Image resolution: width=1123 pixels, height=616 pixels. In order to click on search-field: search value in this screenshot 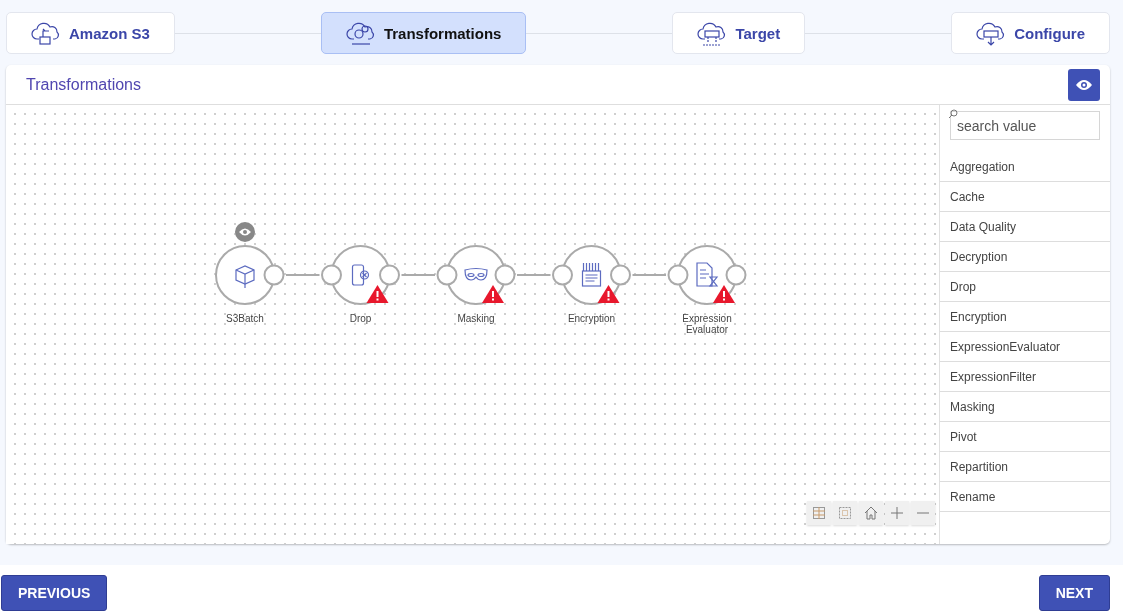, I will do `click(1025, 125)`.